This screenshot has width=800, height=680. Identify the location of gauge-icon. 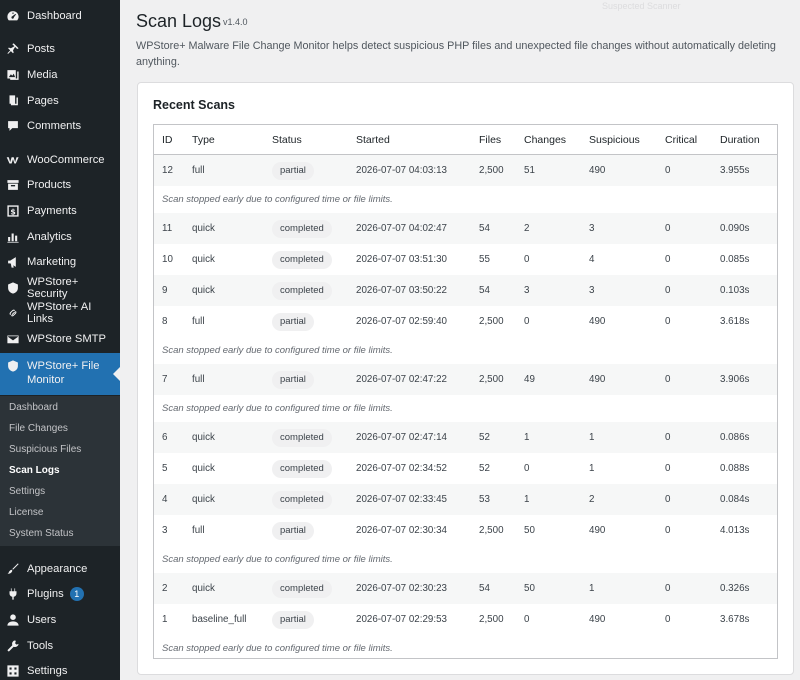
(13, 16).